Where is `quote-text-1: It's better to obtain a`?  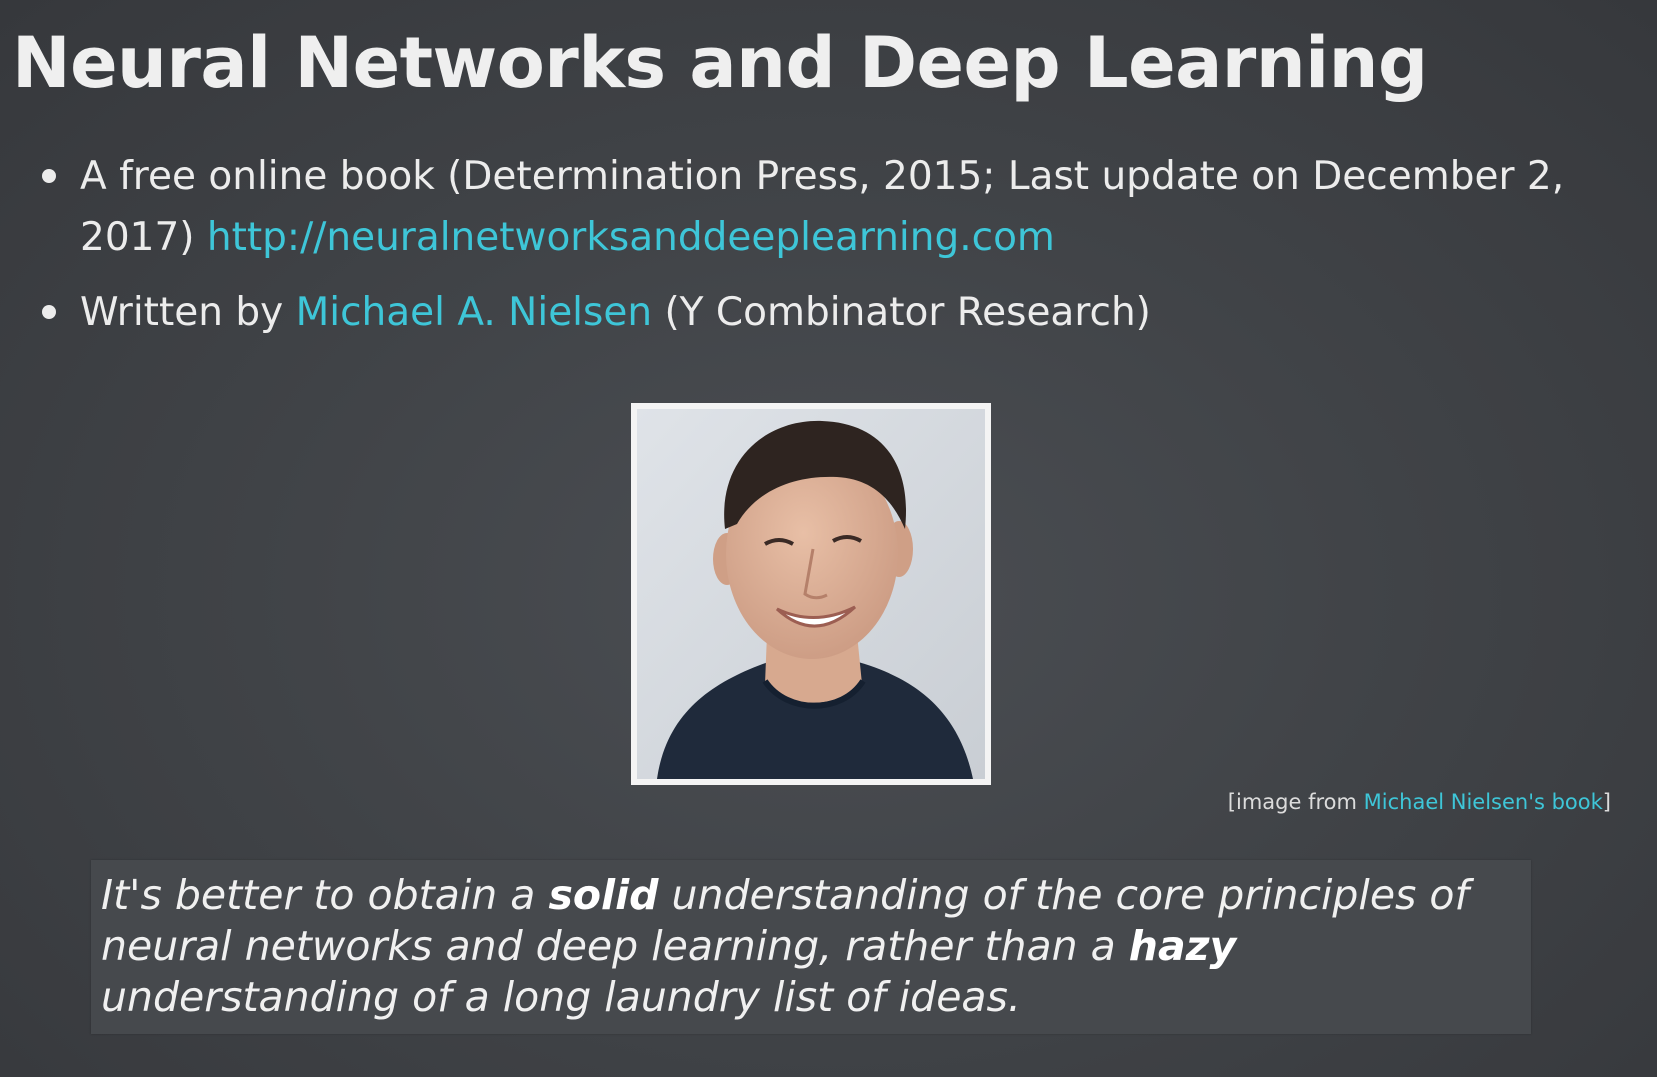 quote-text-1: It's better to obtain a is located at coordinates (318, 895).